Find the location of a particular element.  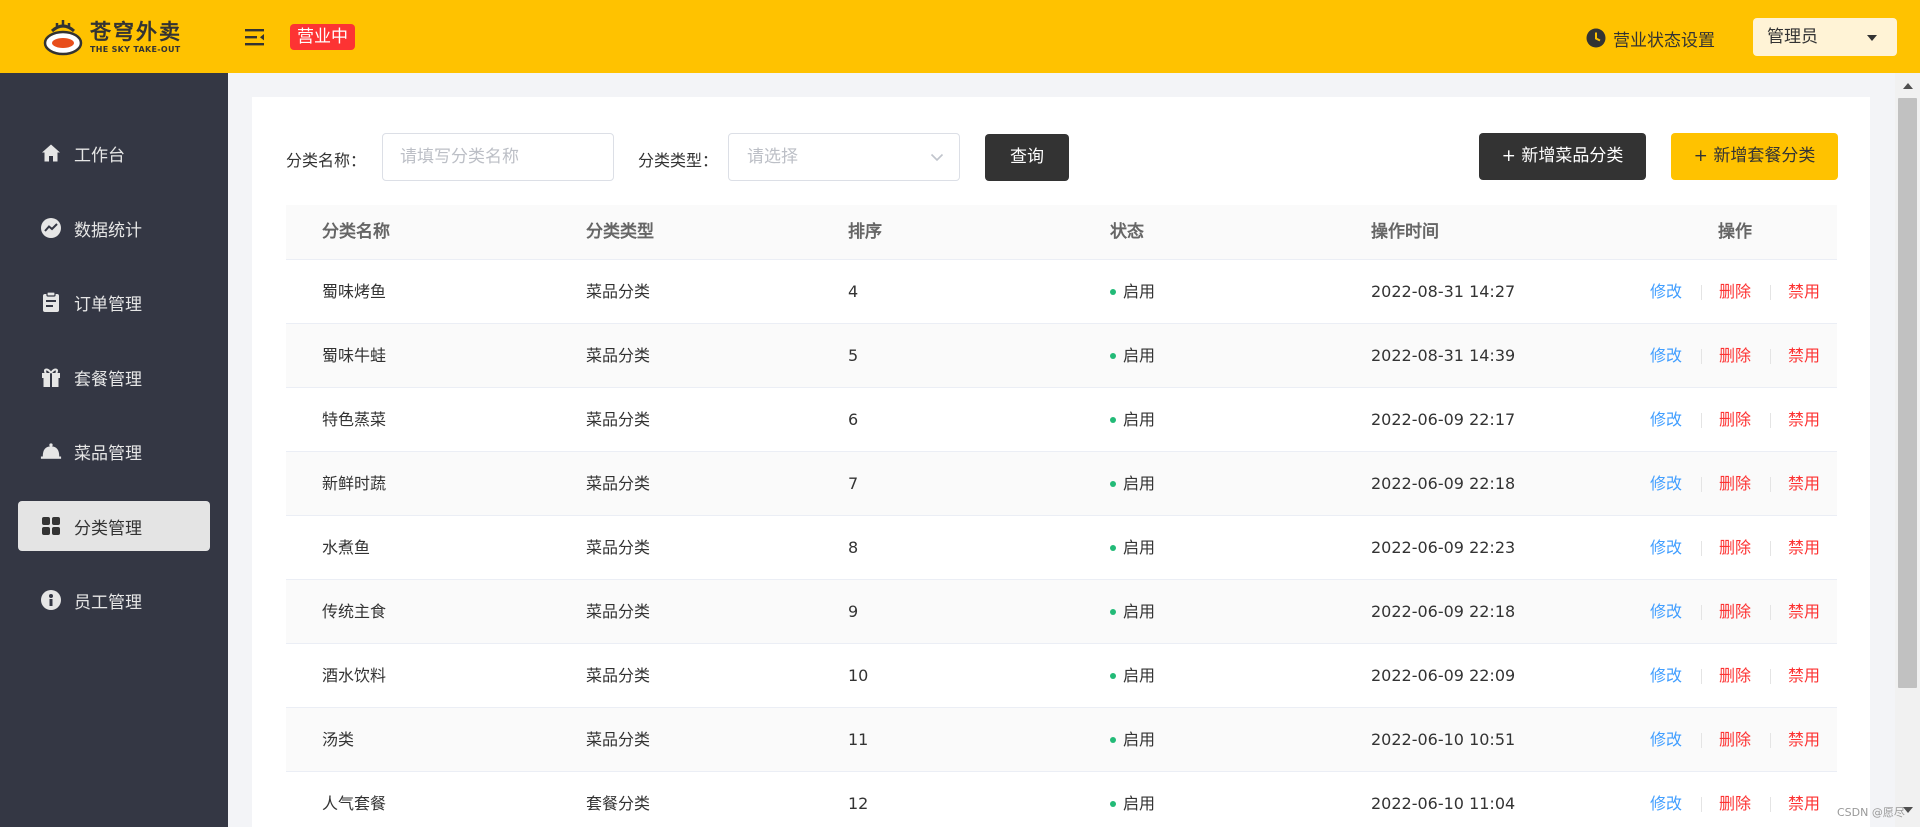

query-button: 查询 is located at coordinates (1027, 157).